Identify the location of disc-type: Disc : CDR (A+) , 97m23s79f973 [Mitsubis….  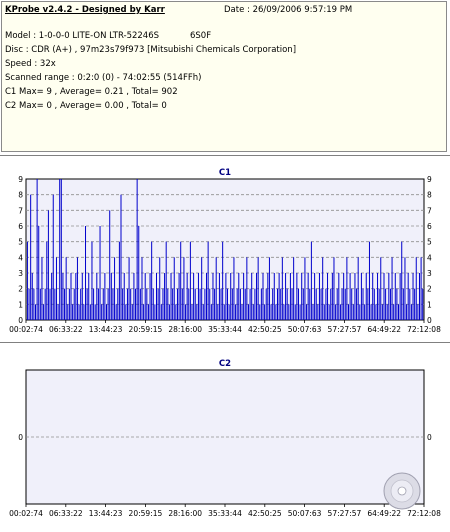
(151, 50).